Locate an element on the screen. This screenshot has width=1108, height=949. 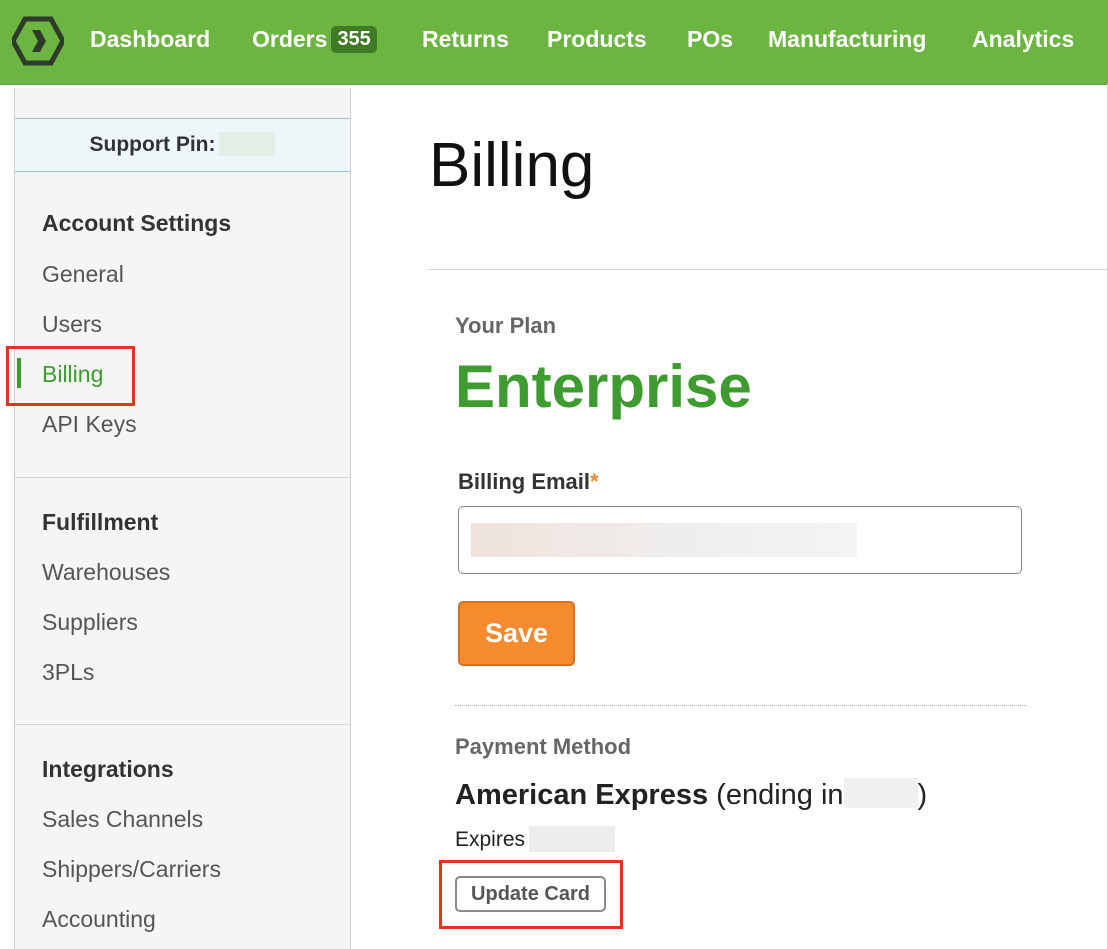
sidebar-item-sales-channels: Sales Channels is located at coordinates (122, 819).